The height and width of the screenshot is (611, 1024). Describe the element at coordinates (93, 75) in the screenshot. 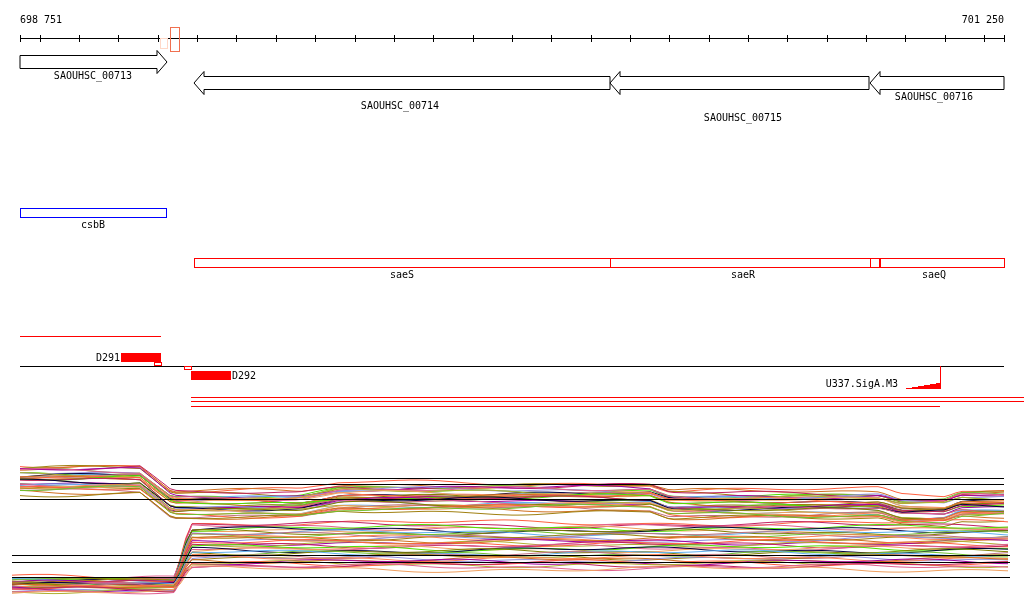

I see `gene-label: SAOUHSC_00713` at that location.